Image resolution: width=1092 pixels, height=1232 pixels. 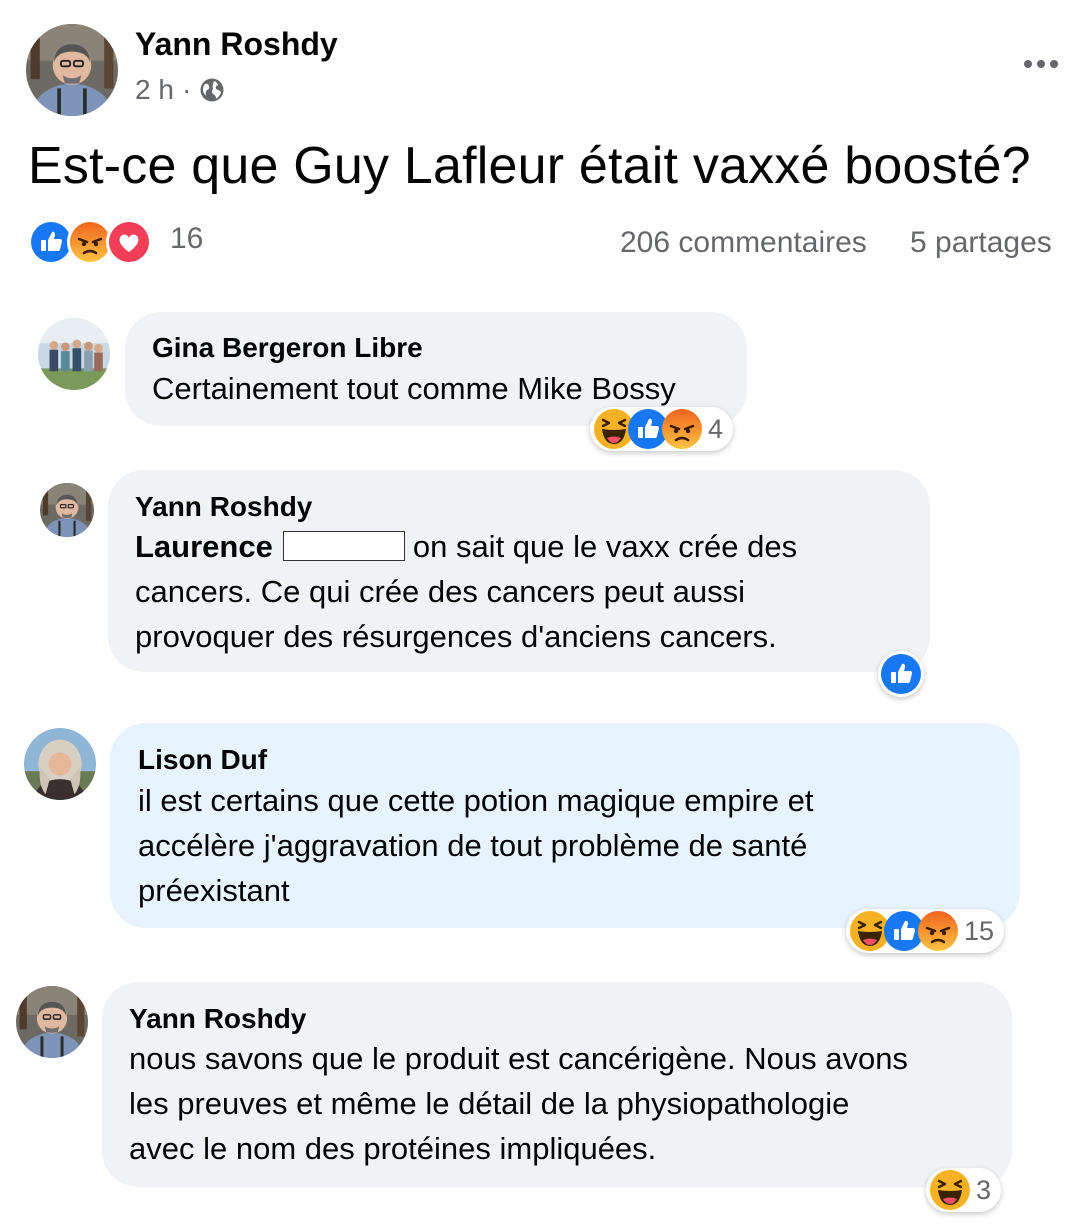 What do you see at coordinates (393, 1148) in the screenshot?
I see `comment-line: avec le nom des protéines impliquées.` at bounding box center [393, 1148].